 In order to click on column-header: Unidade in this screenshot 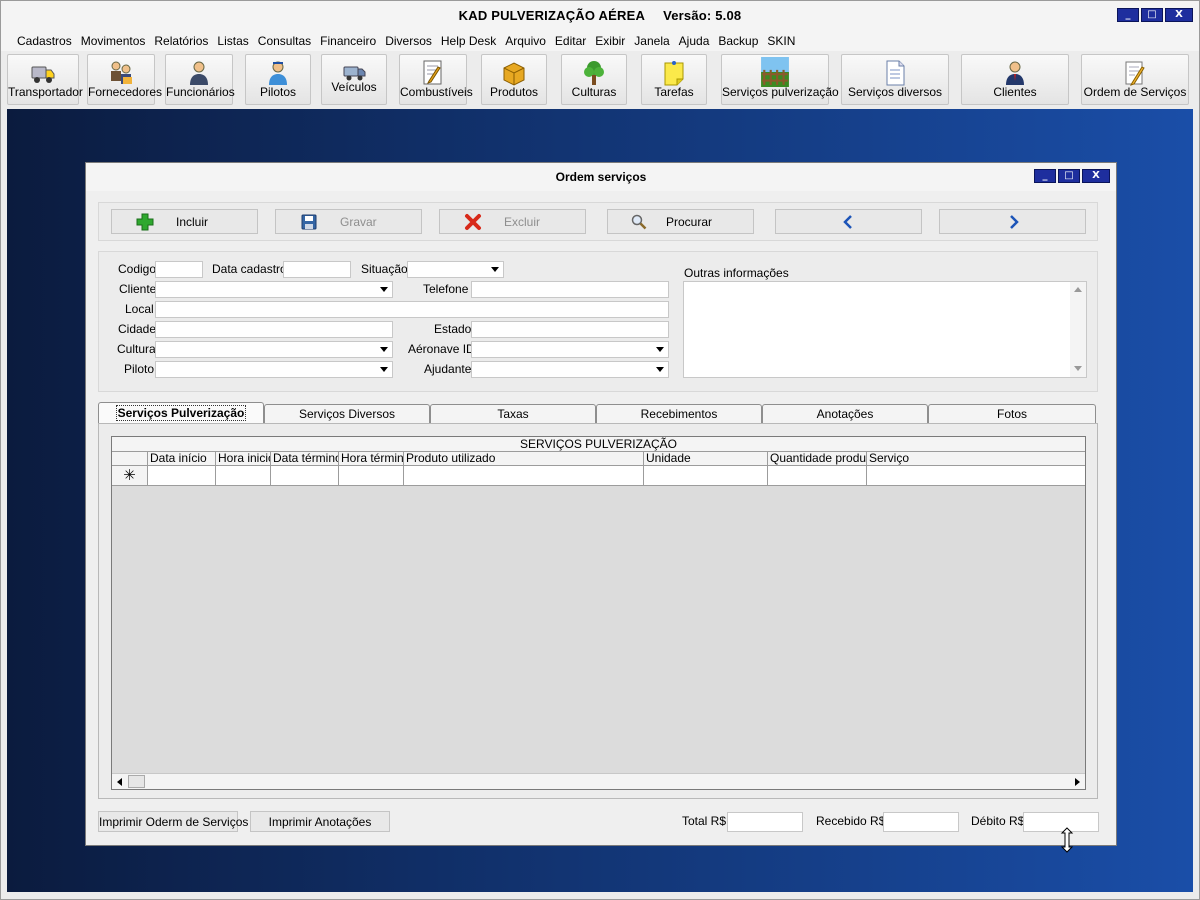, I will do `click(706, 458)`.